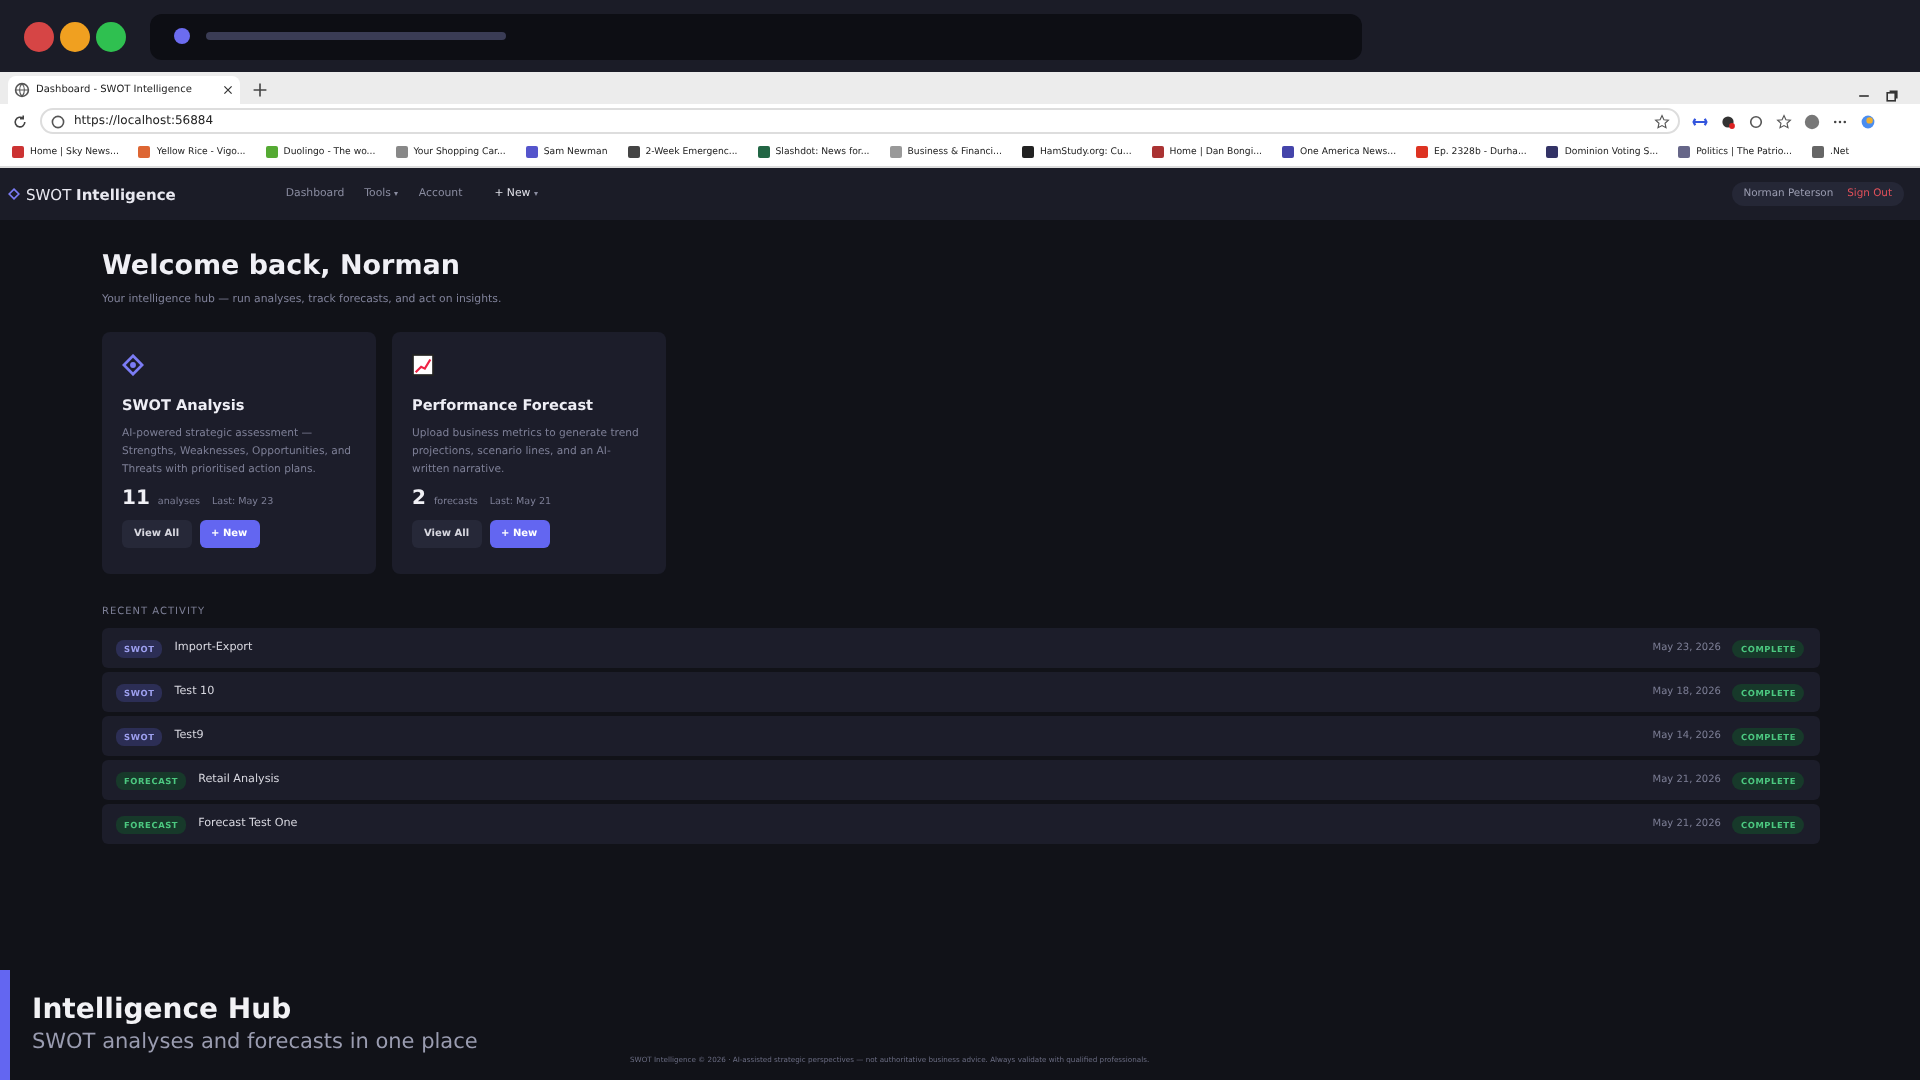 This screenshot has height=1080, width=1920. What do you see at coordinates (111, 36) in the screenshot?
I see `maximize-dot-icon` at bounding box center [111, 36].